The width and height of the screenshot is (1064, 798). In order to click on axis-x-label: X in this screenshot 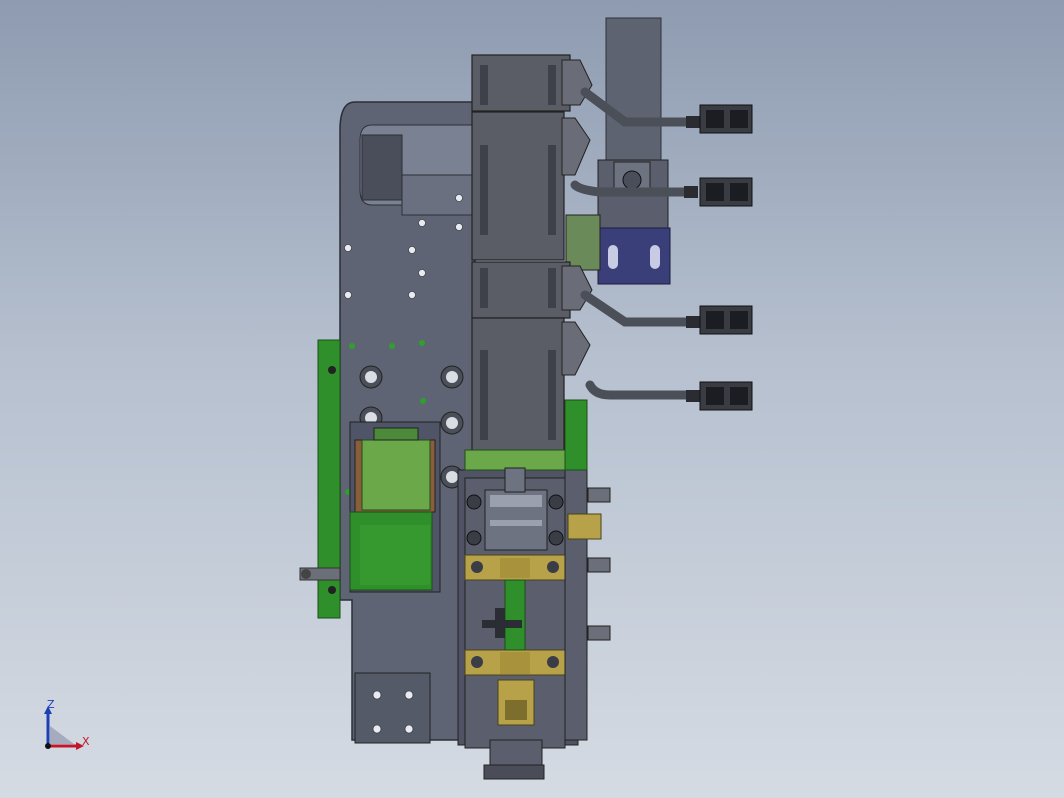, I will do `click(86, 741)`.